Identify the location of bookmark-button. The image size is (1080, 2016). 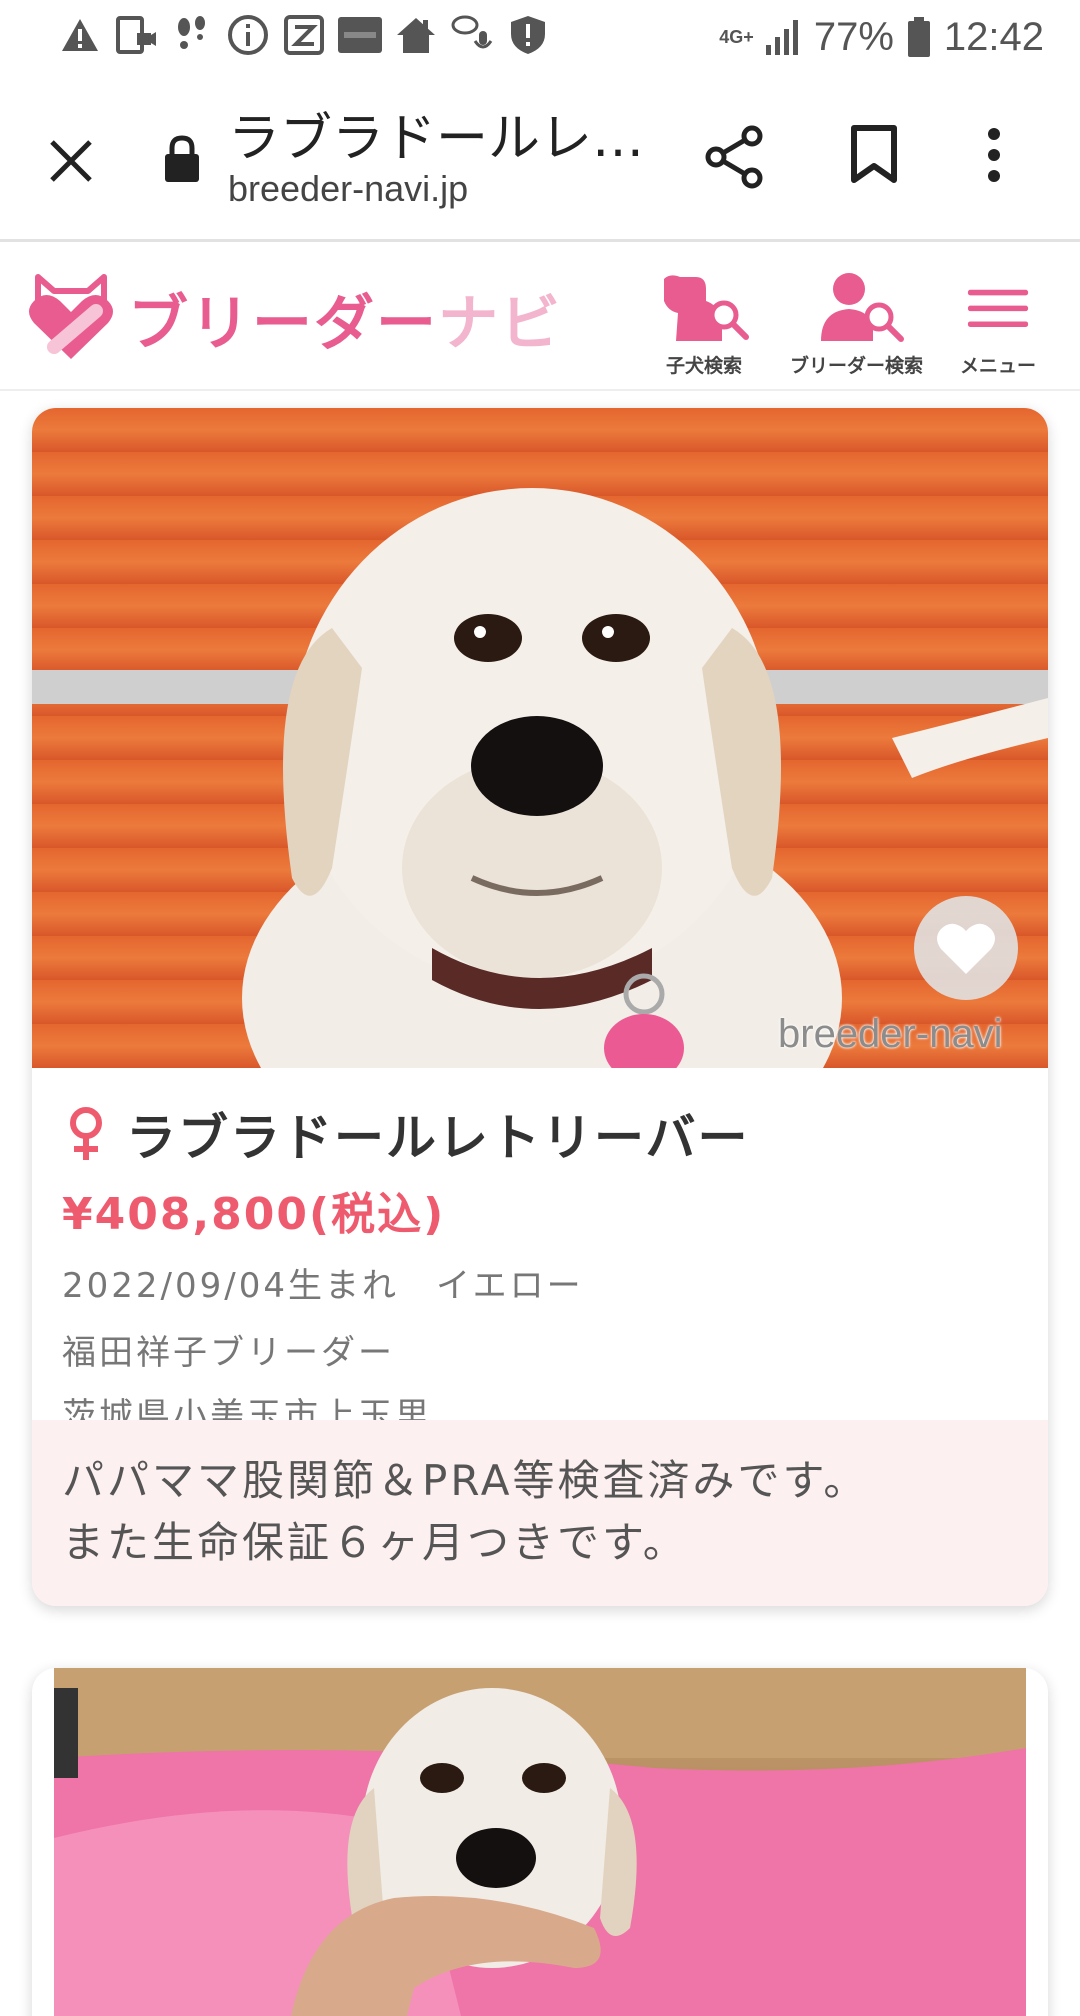
(883, 160).